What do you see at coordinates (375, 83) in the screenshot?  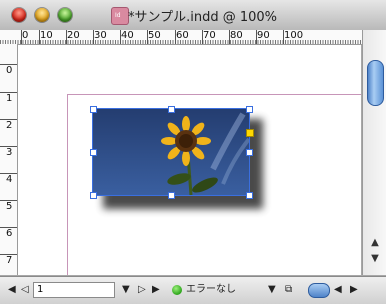 I see `scroll-thumb` at bounding box center [375, 83].